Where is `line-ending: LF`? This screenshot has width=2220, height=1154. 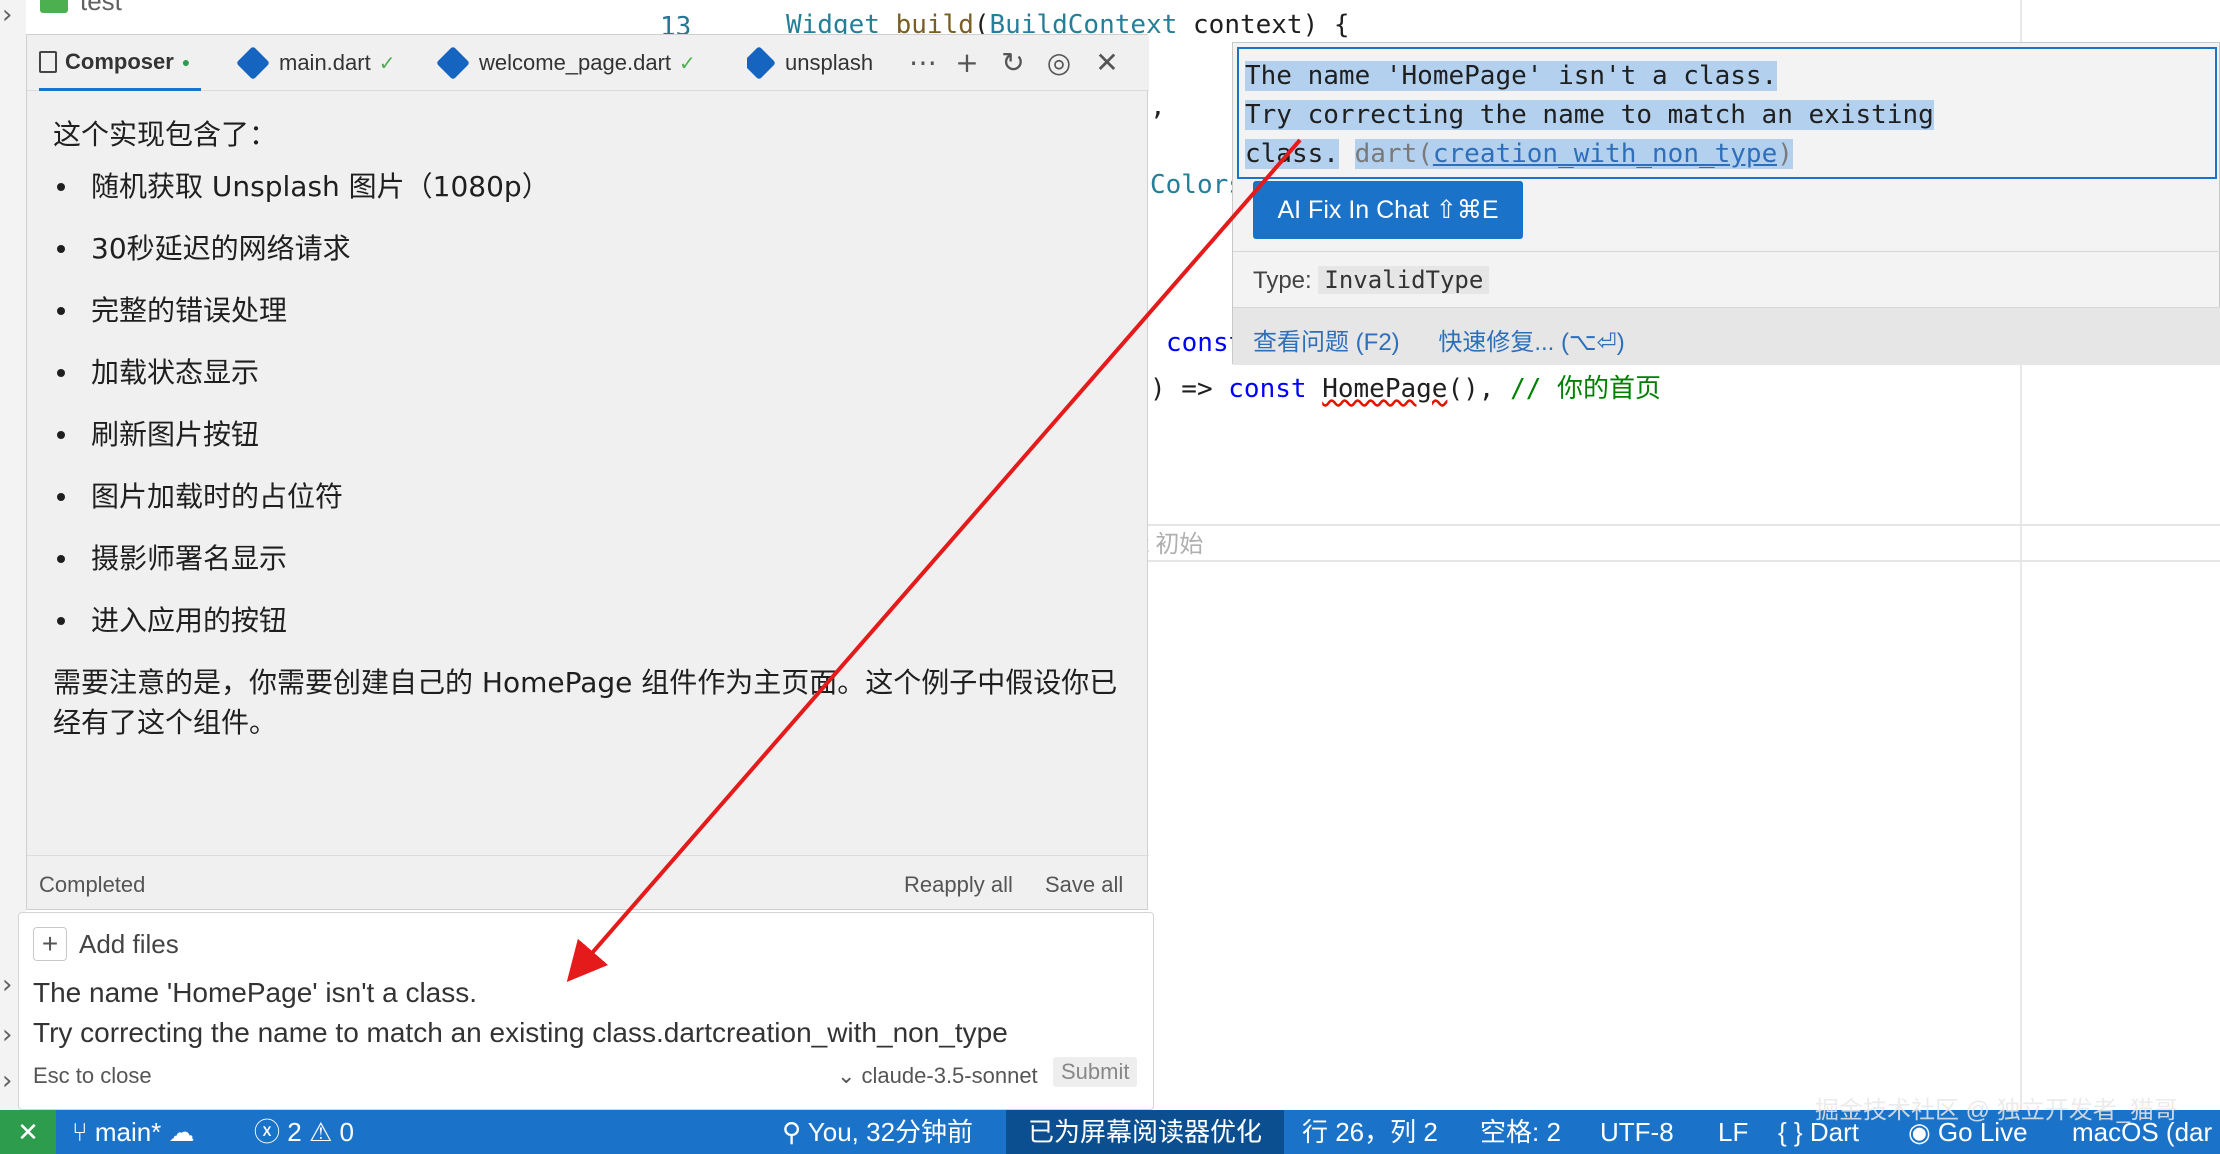 line-ending: LF is located at coordinates (1733, 1132).